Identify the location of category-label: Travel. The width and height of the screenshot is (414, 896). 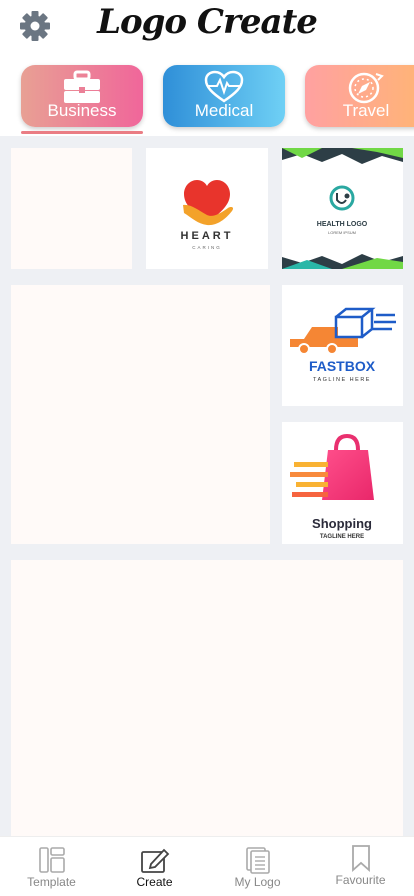
(366, 110).